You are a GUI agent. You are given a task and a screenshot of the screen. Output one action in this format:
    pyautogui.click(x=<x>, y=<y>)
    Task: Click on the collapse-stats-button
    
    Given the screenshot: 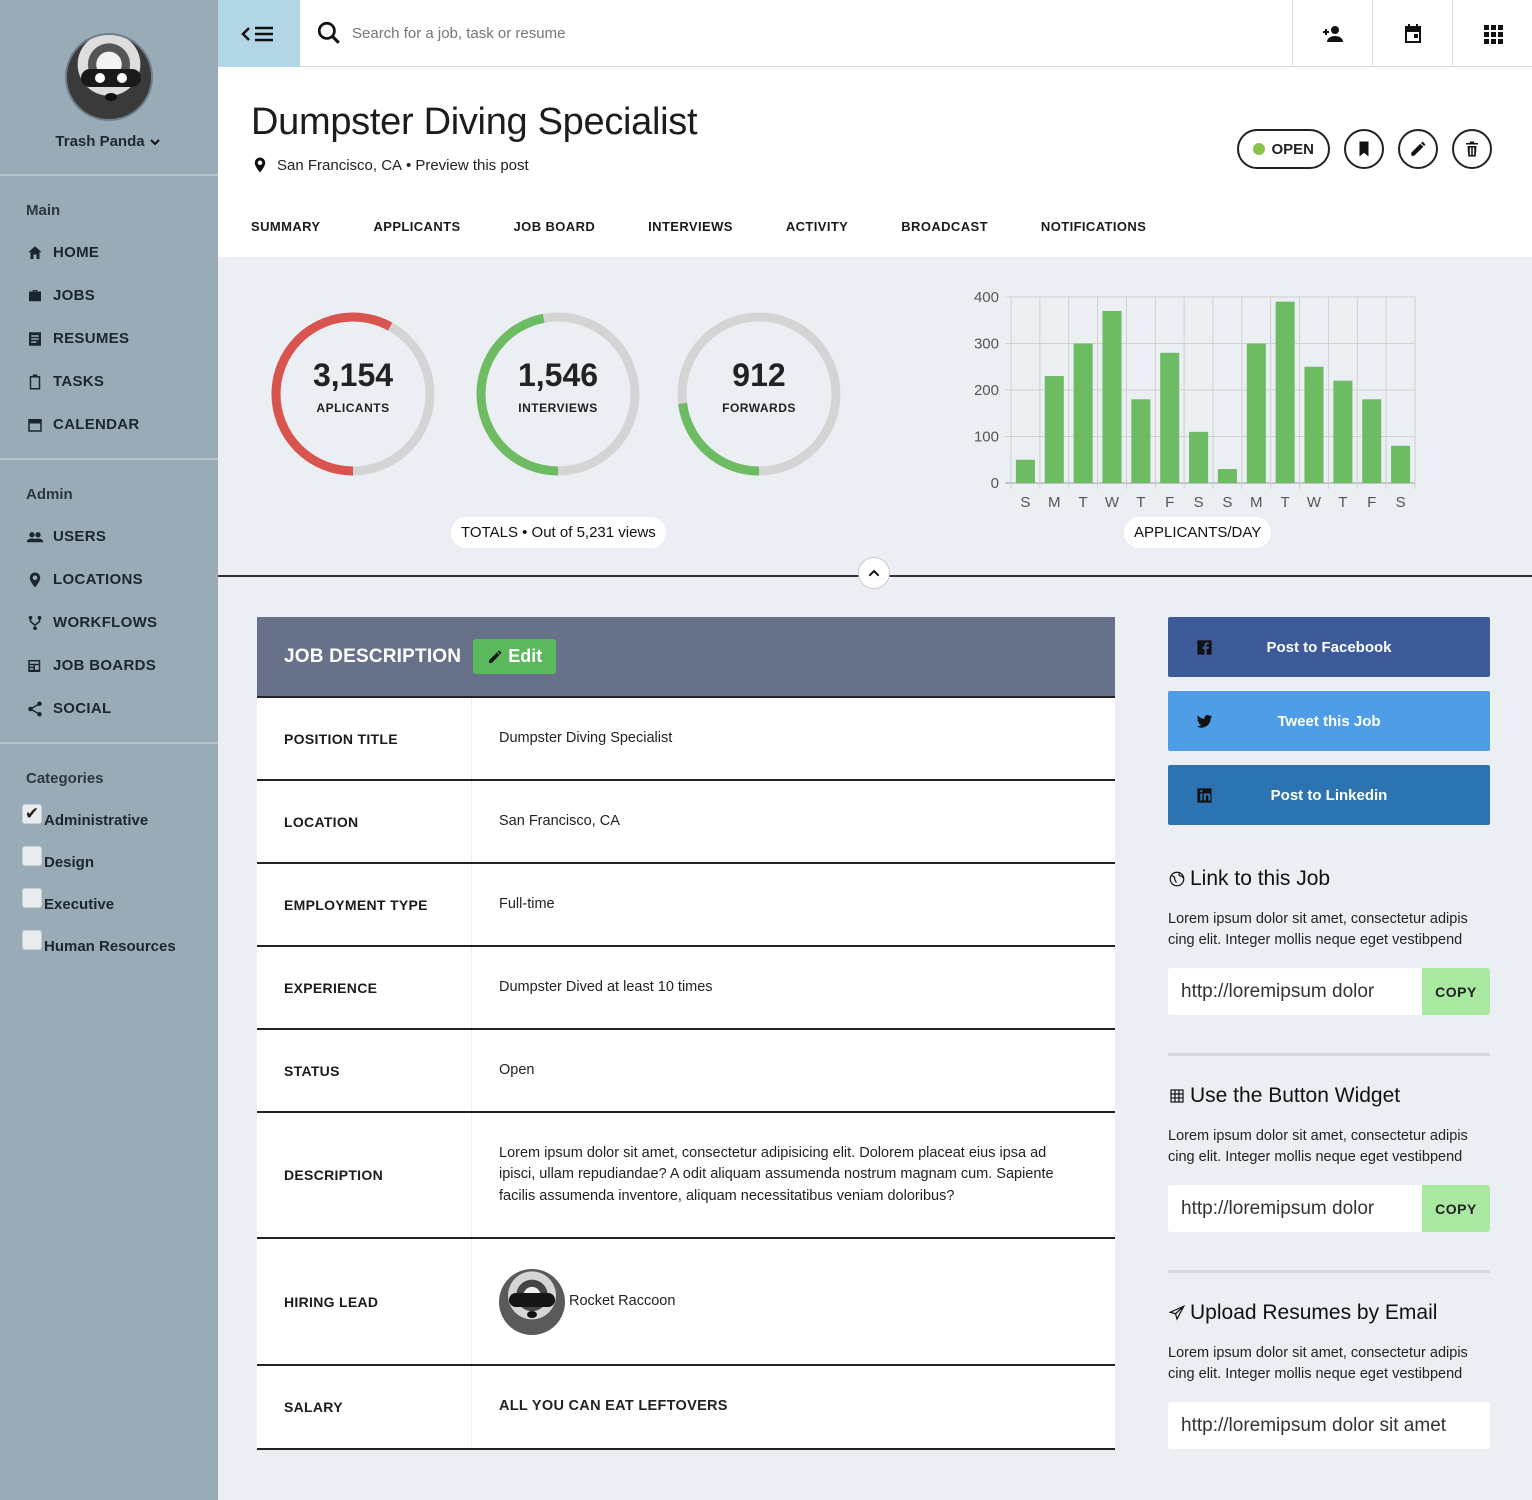 What is the action you would take?
    pyautogui.click(x=874, y=573)
    